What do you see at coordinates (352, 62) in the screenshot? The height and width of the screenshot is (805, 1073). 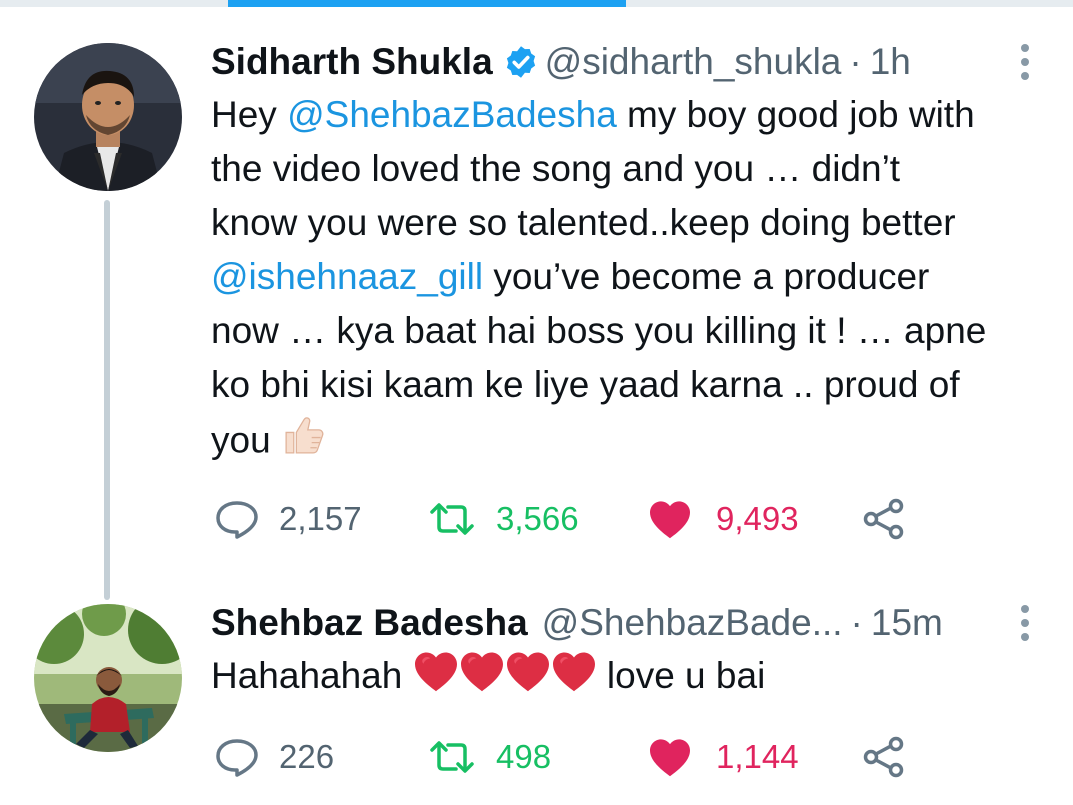 I see `display-name: Sidharth Shukla` at bounding box center [352, 62].